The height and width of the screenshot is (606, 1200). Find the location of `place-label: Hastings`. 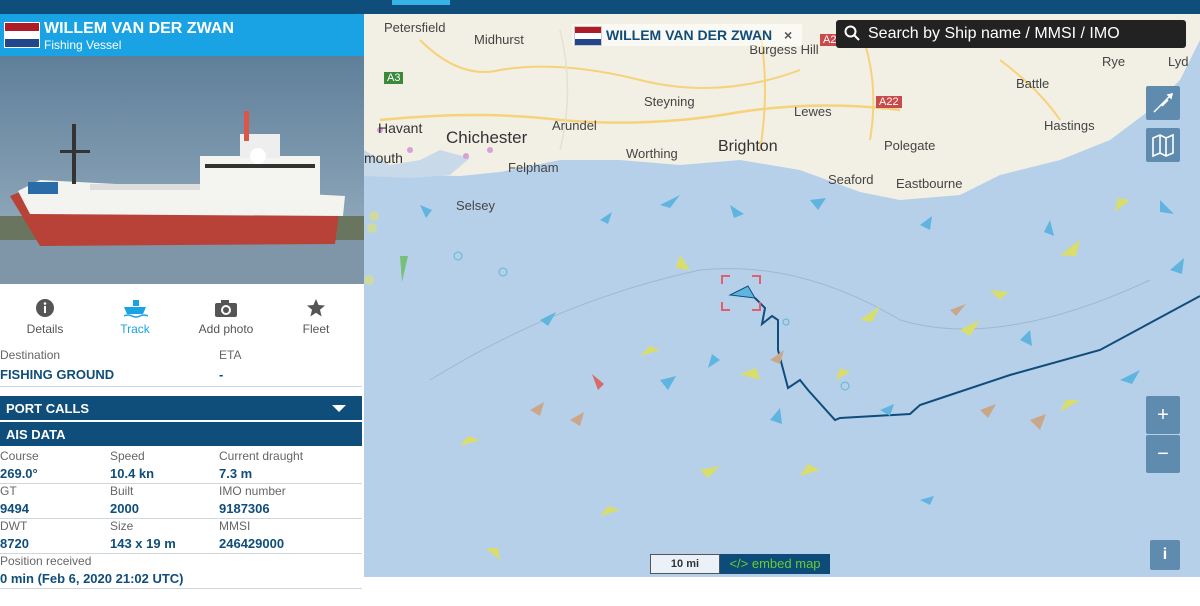

place-label: Hastings is located at coordinates (1069, 125).